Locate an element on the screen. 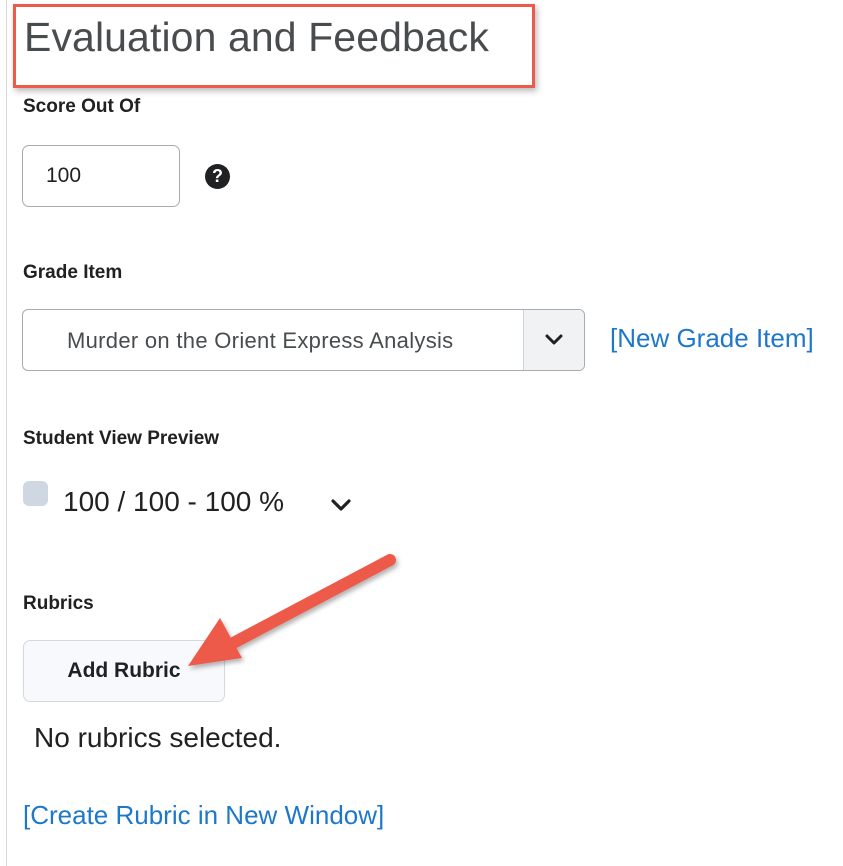  grade-item-select: Murder on the Orient Express Analysis is located at coordinates (303, 340).